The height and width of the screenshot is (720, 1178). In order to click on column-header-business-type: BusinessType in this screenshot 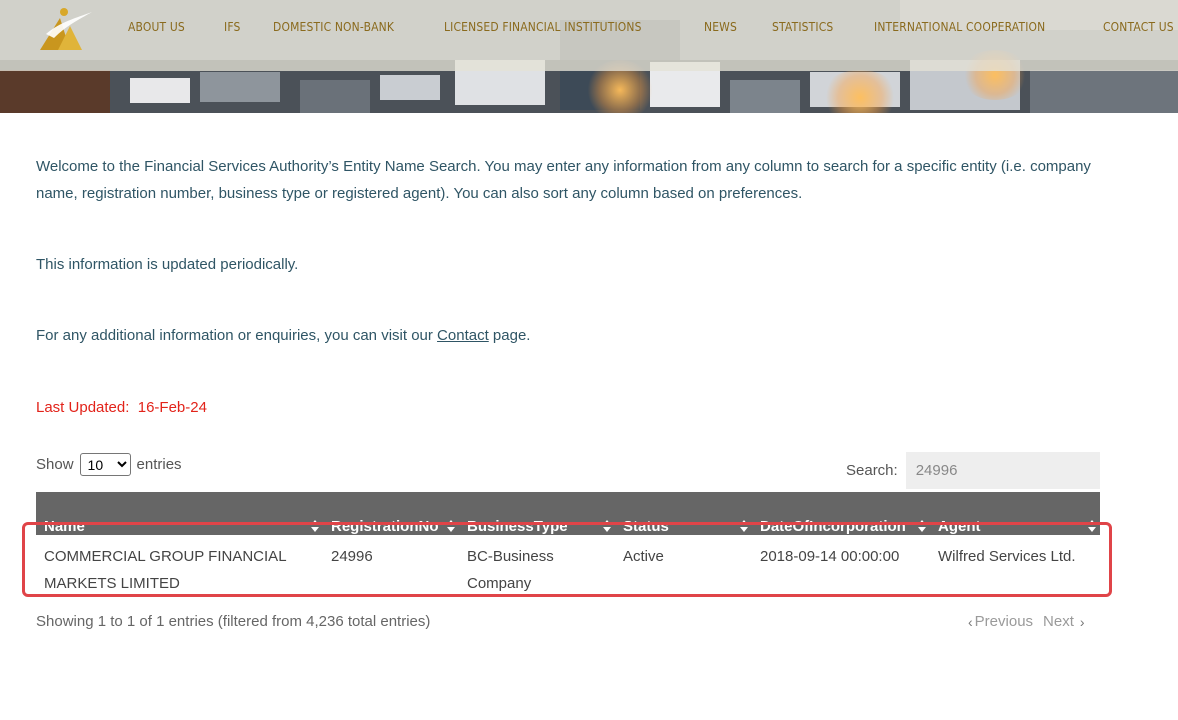, I will do `click(537, 513)`.